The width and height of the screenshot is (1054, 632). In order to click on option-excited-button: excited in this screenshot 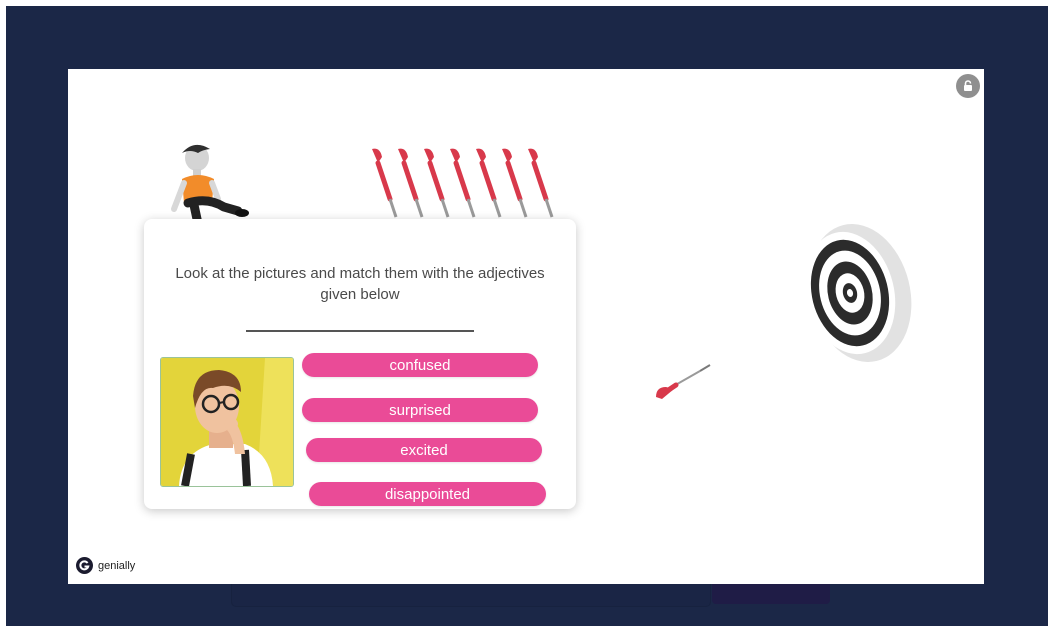, I will do `click(424, 450)`.